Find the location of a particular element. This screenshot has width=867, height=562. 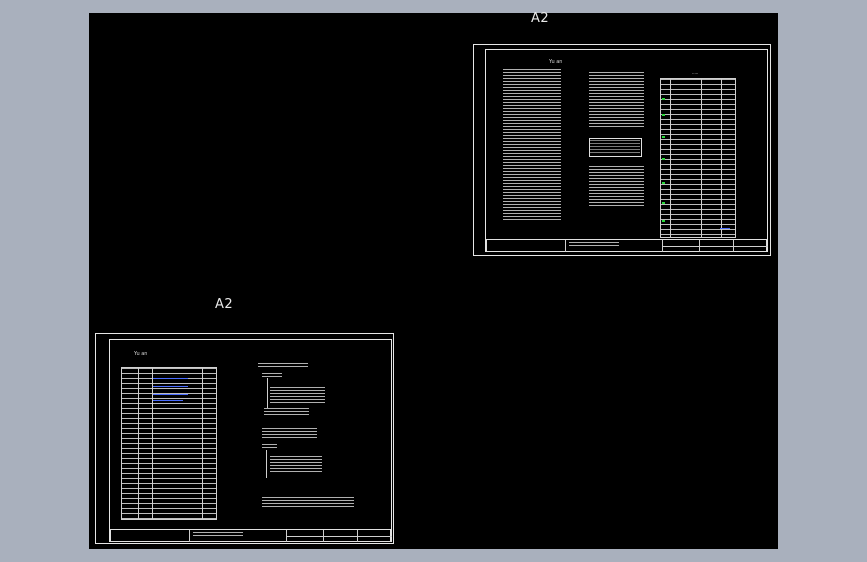

diagram-fill is located at coordinates (615, 147).